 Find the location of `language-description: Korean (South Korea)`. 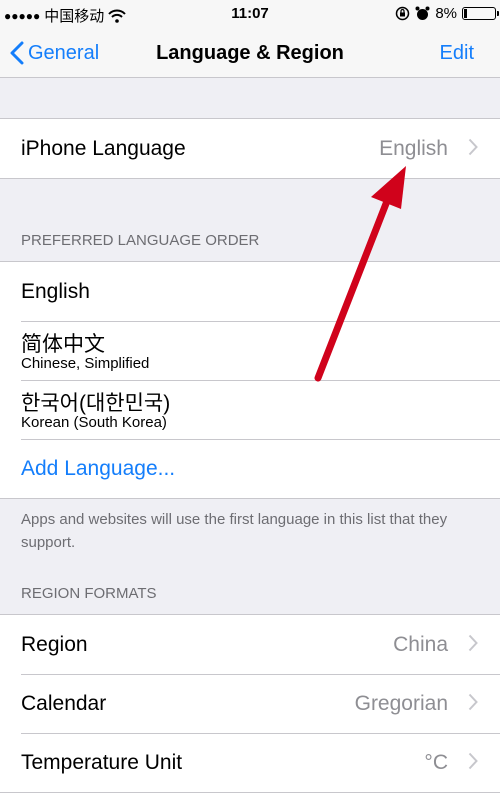

language-description: Korean (South Korea) is located at coordinates (94, 422).